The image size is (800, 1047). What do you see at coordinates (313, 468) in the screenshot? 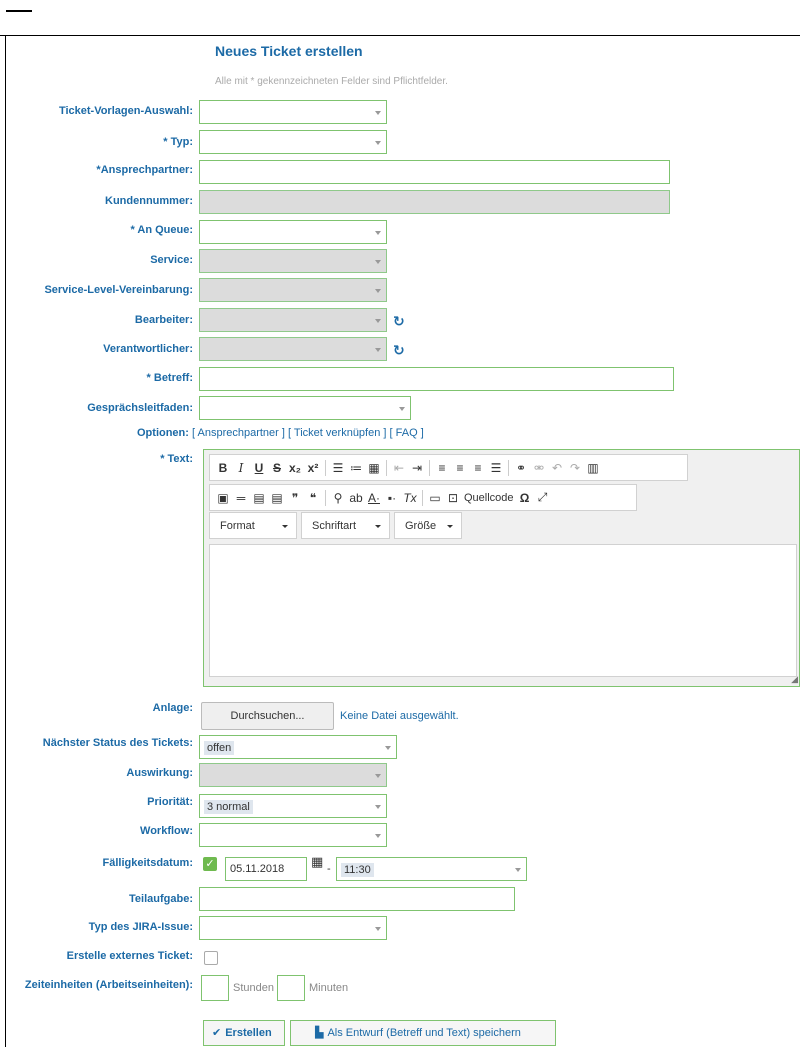
I see `superscript-icon: x²` at bounding box center [313, 468].